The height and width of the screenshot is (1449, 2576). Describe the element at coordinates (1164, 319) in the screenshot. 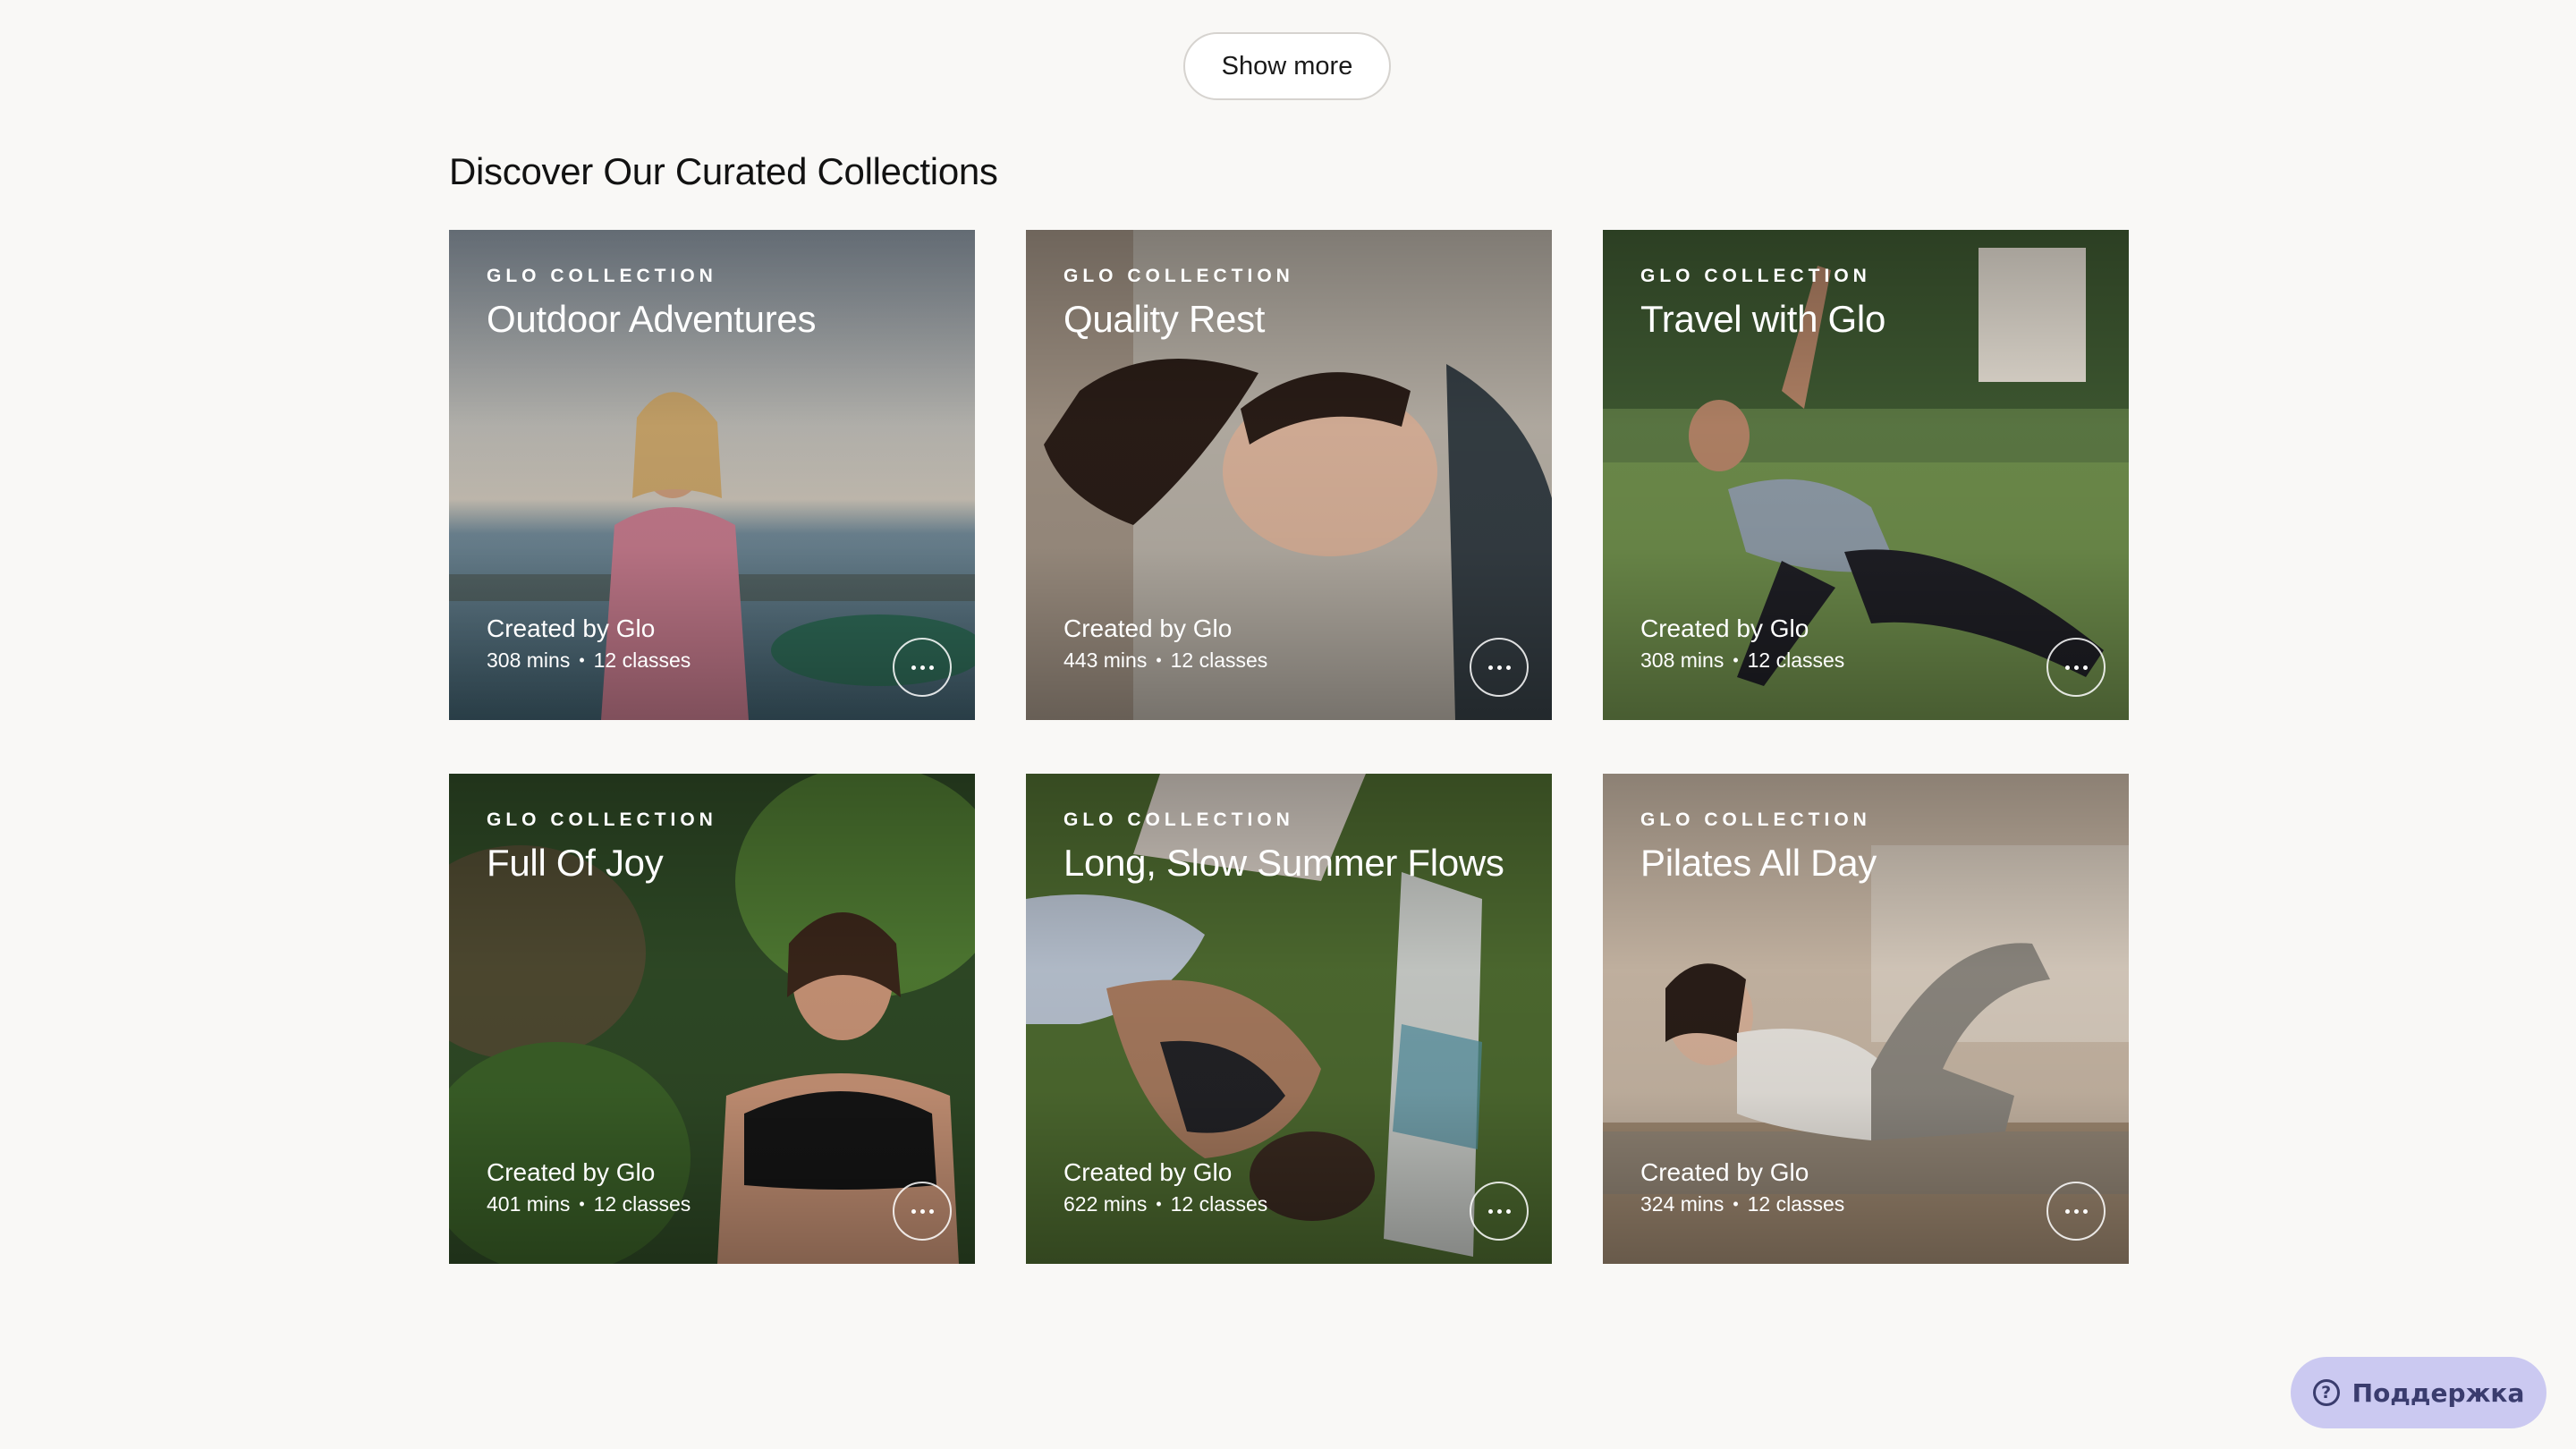

I see `collection-title: Quality Rest` at that location.